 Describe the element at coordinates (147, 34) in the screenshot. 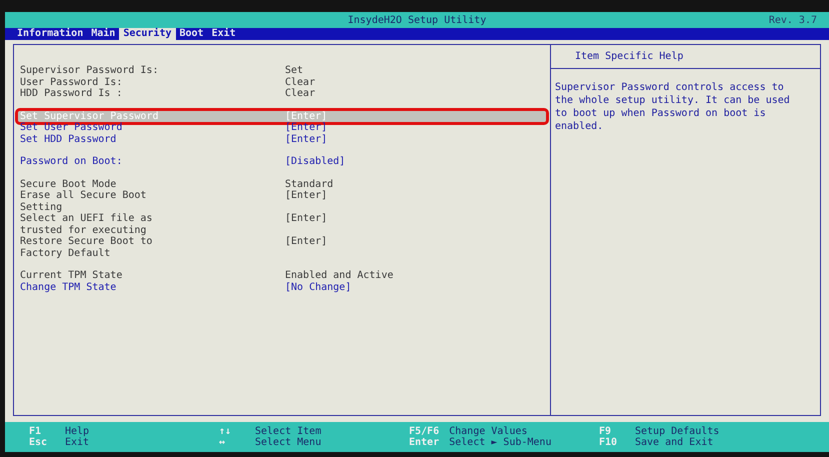

I see `menu-tab: Security` at that location.